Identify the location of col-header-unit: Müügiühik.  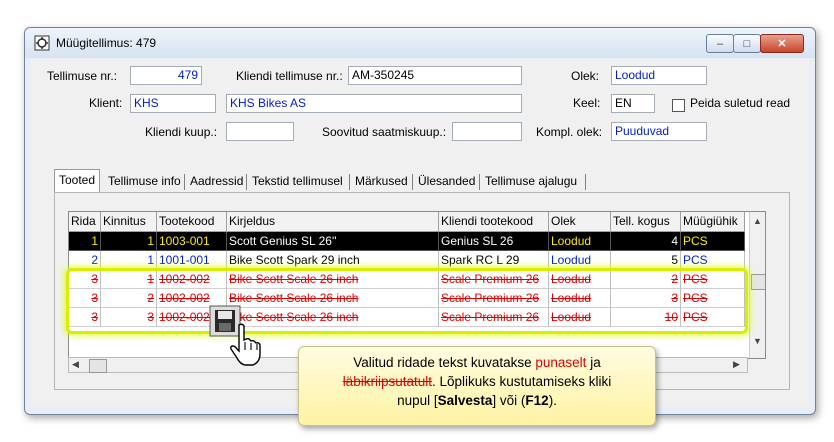
(713, 222).